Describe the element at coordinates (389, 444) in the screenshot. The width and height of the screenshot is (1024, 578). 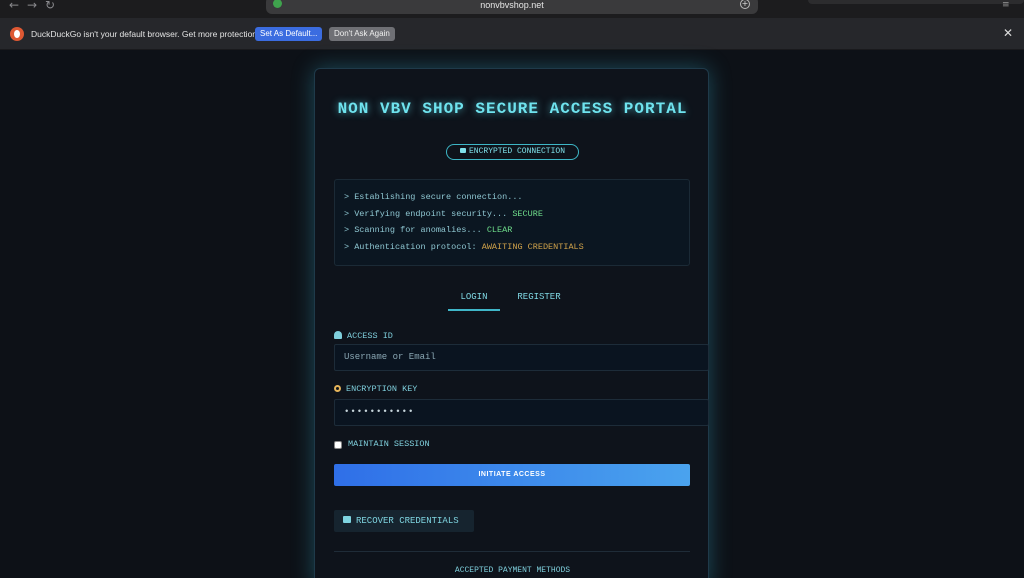
I see `maintain-session-label: MAINTAIN SESSION` at that location.